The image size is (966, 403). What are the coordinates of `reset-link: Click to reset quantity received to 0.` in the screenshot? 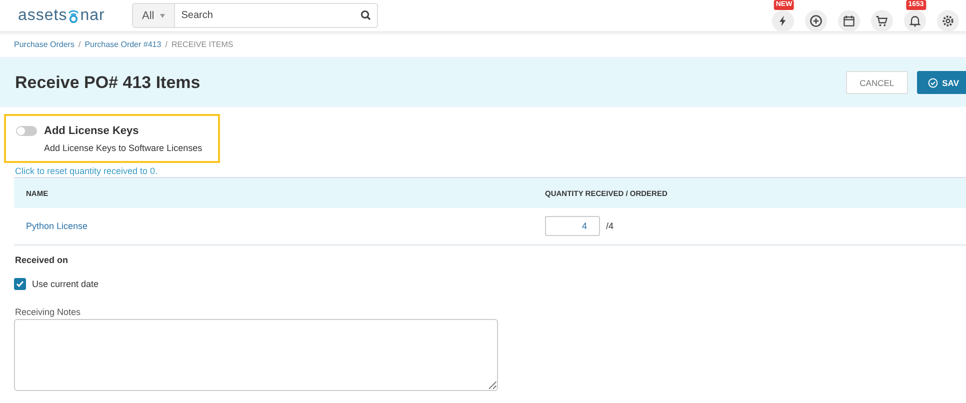 It's located at (86, 171).